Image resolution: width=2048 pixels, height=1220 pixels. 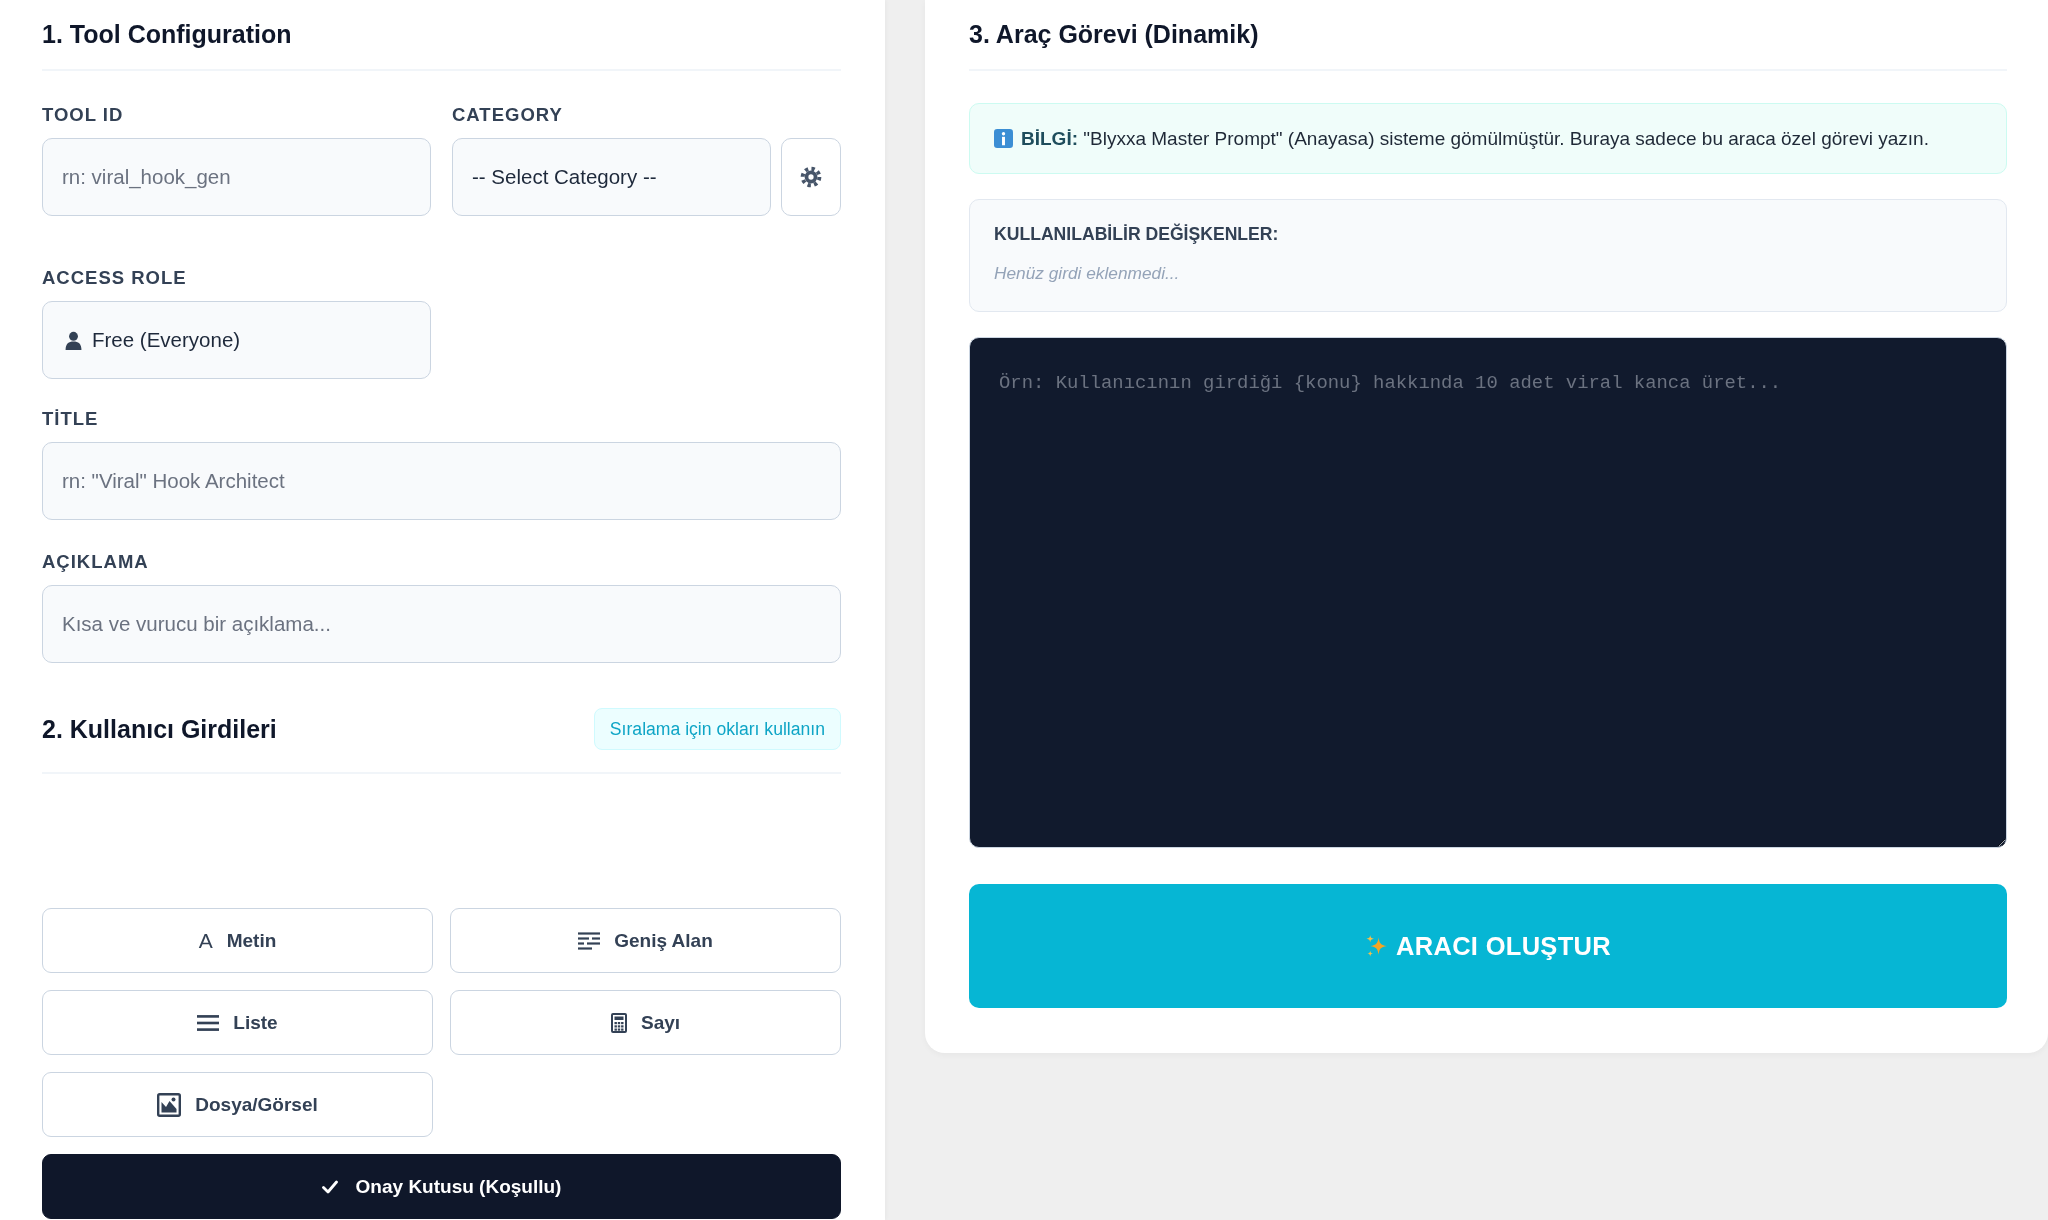 I want to click on field-label: CATEGORY, so click(x=507, y=115).